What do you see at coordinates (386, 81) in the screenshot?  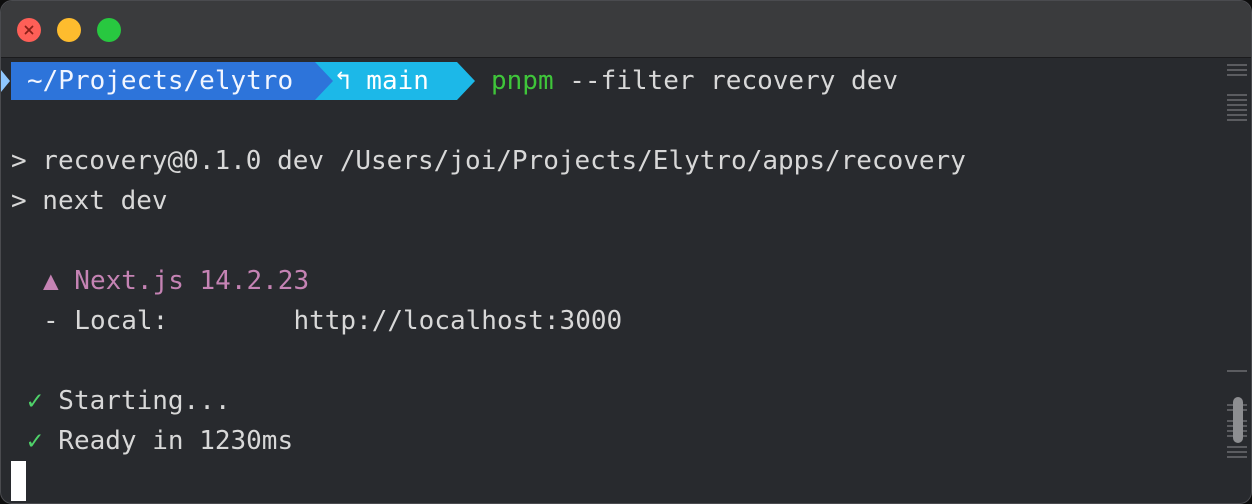 I see `prompt-branch-segment: ↰ main` at bounding box center [386, 81].